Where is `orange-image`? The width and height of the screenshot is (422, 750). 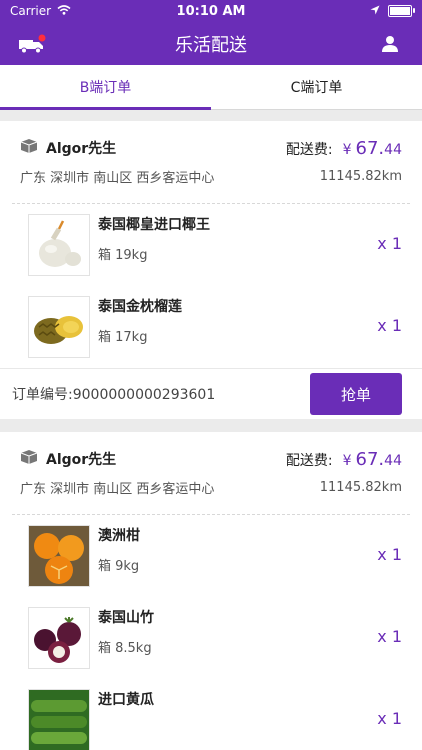
orange-image is located at coordinates (59, 556).